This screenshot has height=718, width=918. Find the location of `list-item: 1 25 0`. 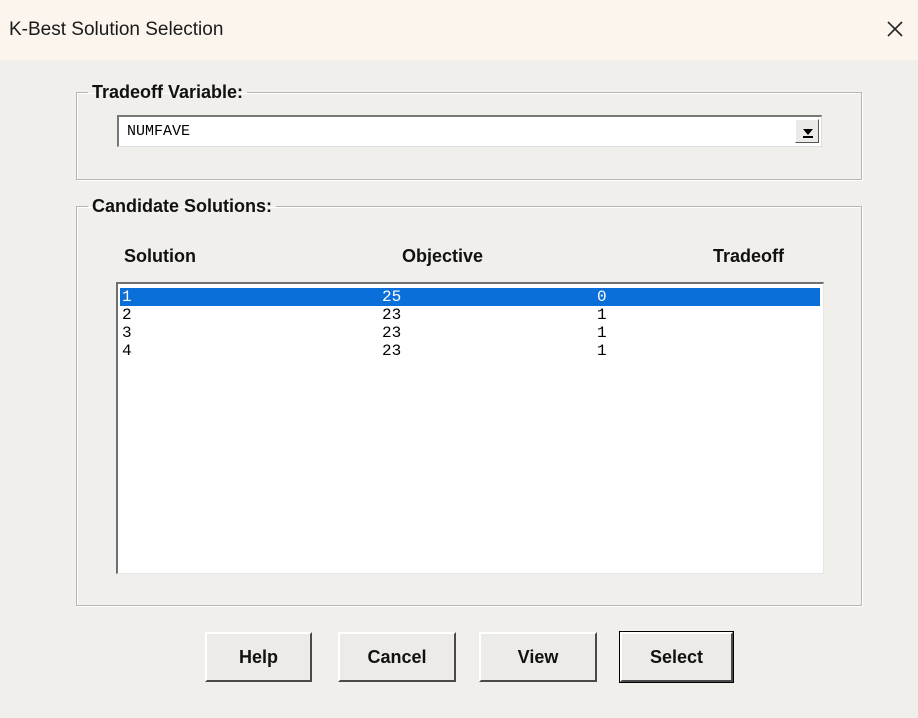

list-item: 1 25 0 is located at coordinates (470, 297).